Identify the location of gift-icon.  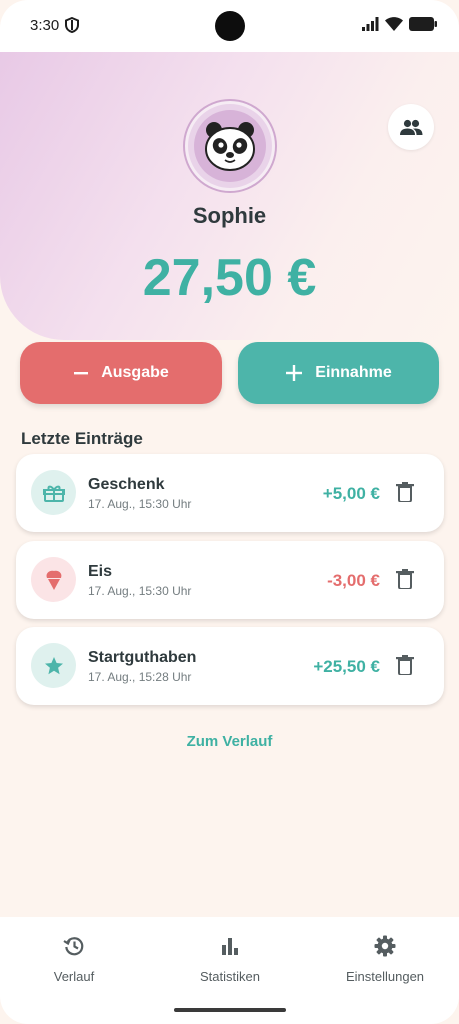
(53, 493).